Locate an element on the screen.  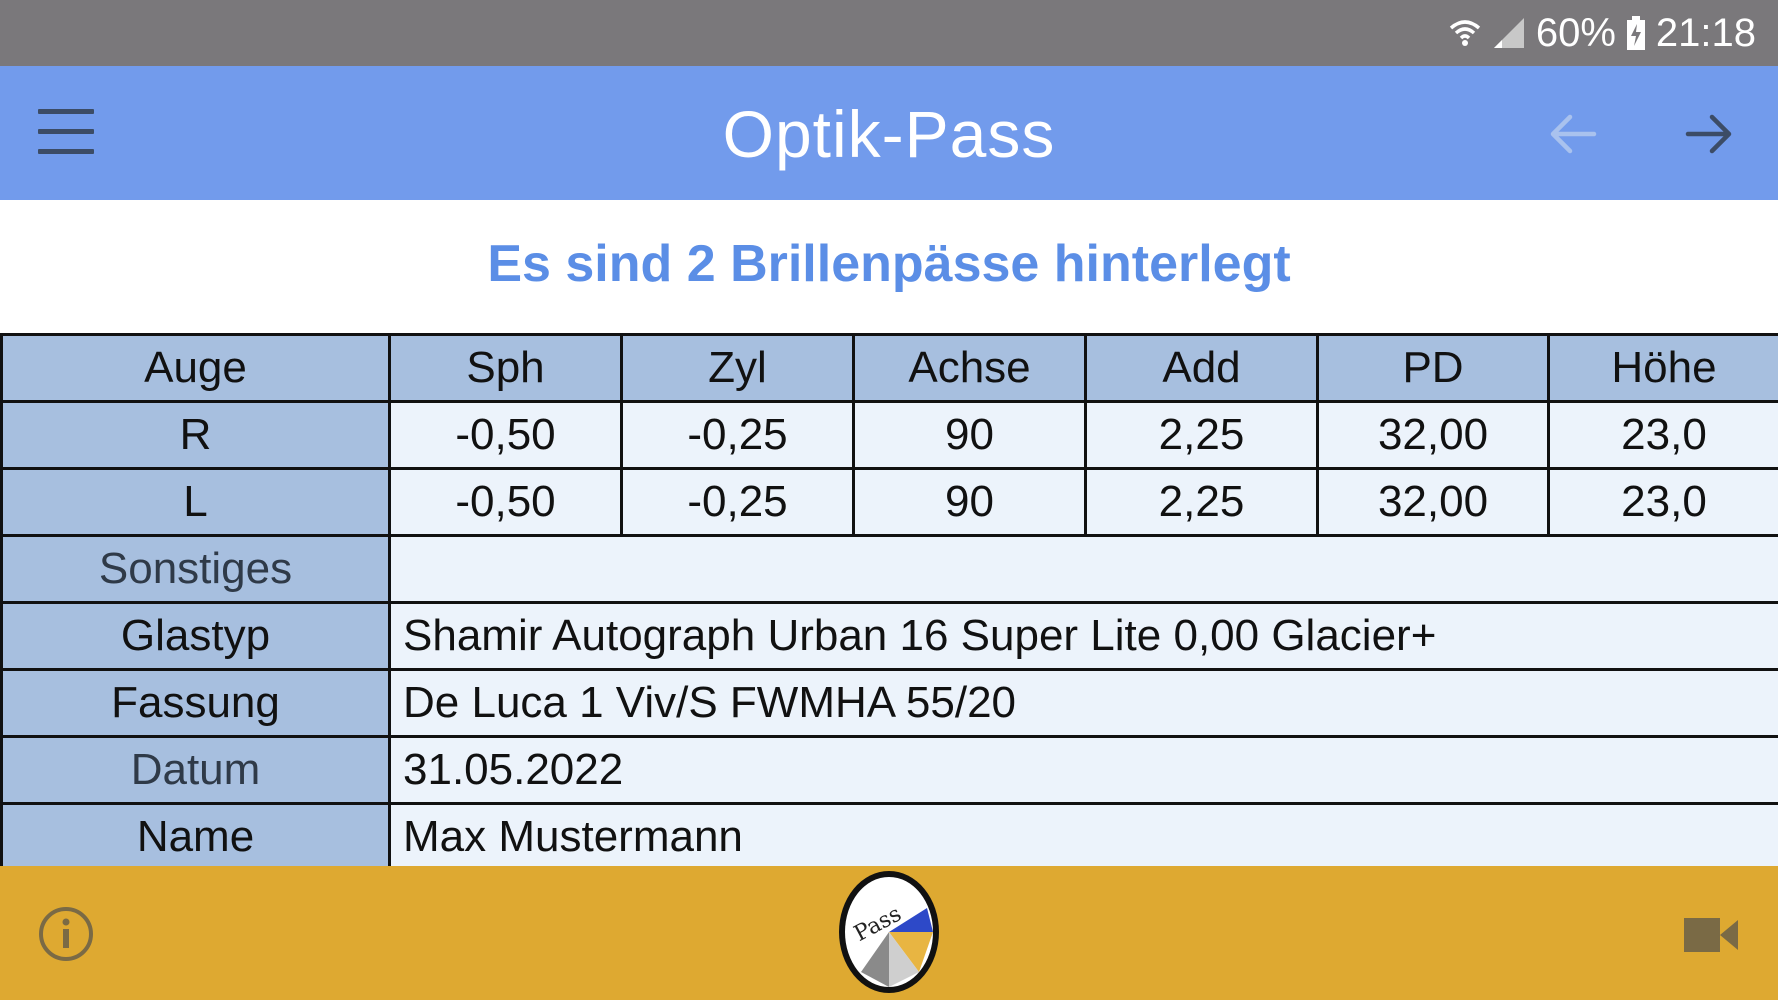
detail-row-fassung: Fassung De Luca 1 Viv/S FWMHA 55/20 is located at coordinates (889, 703).